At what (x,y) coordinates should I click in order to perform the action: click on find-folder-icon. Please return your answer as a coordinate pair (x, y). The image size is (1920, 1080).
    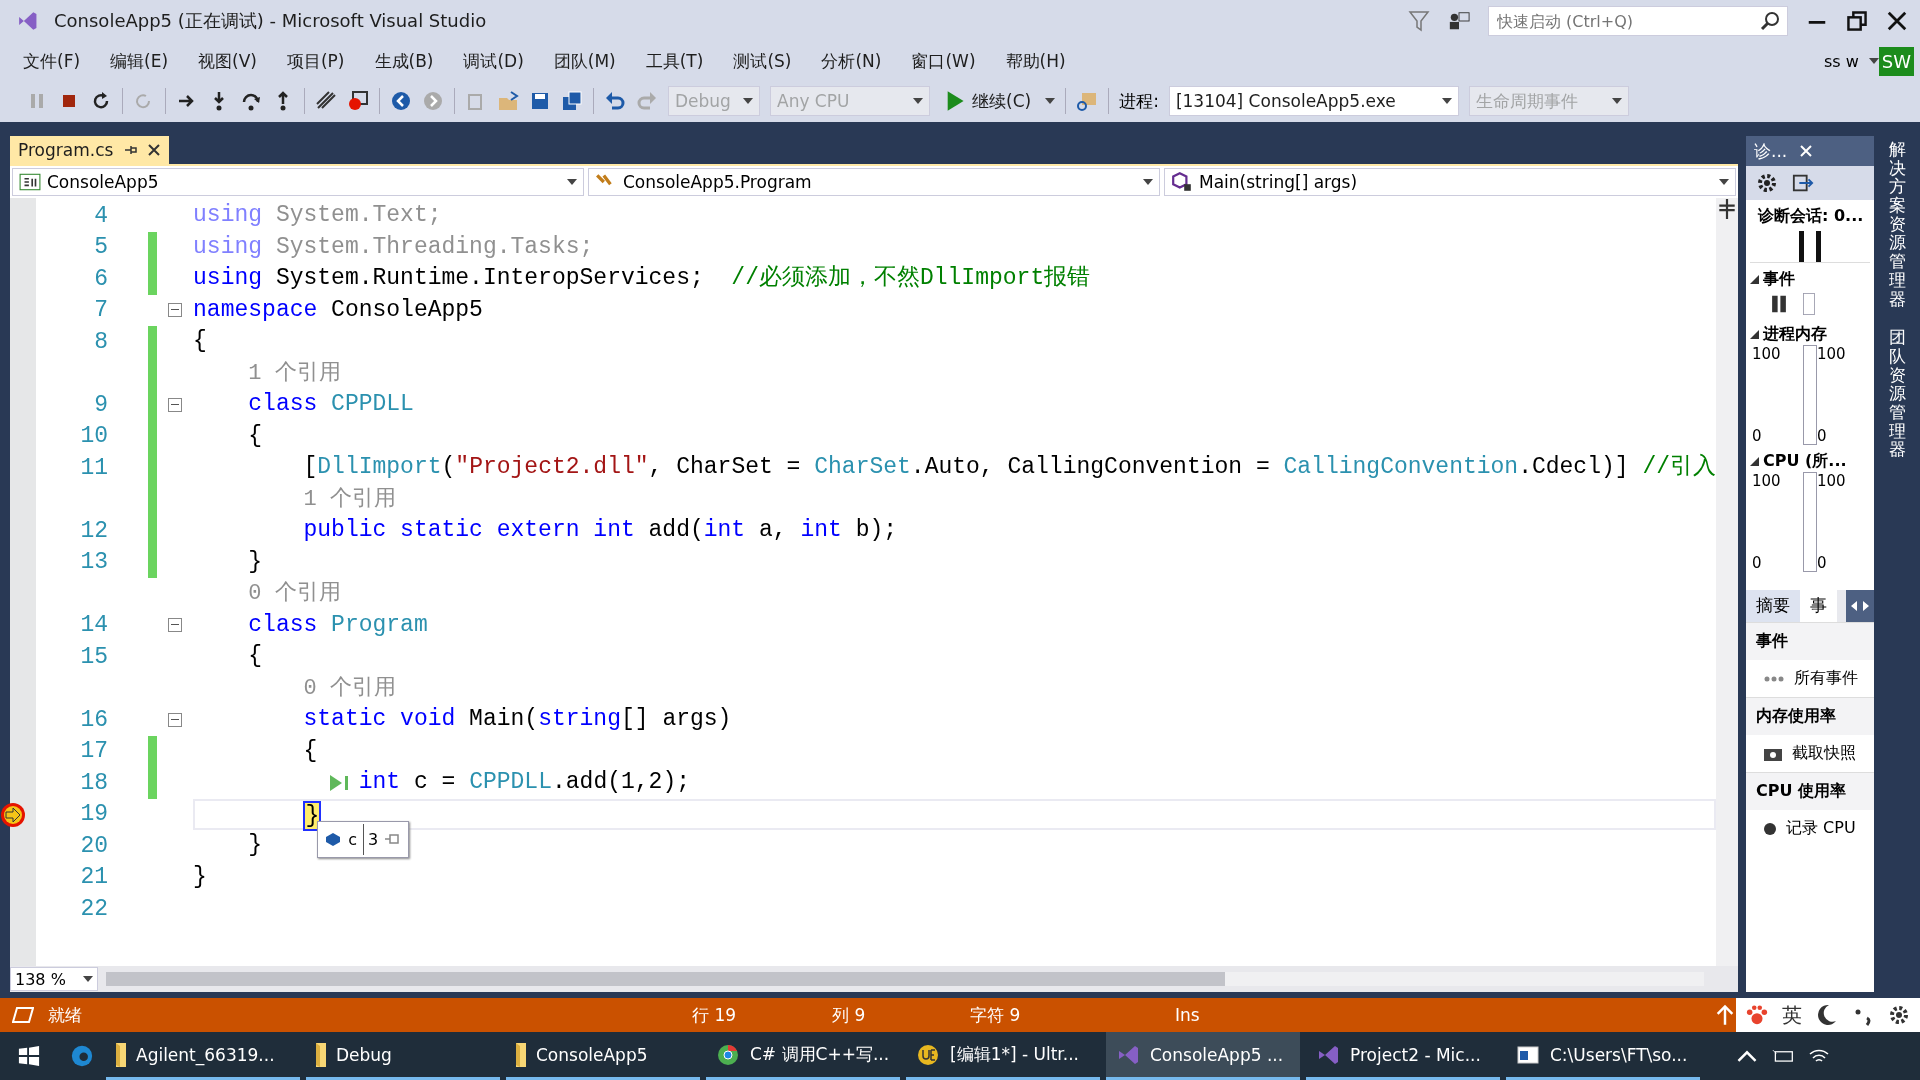
    Looking at the image, I should click on (1087, 101).